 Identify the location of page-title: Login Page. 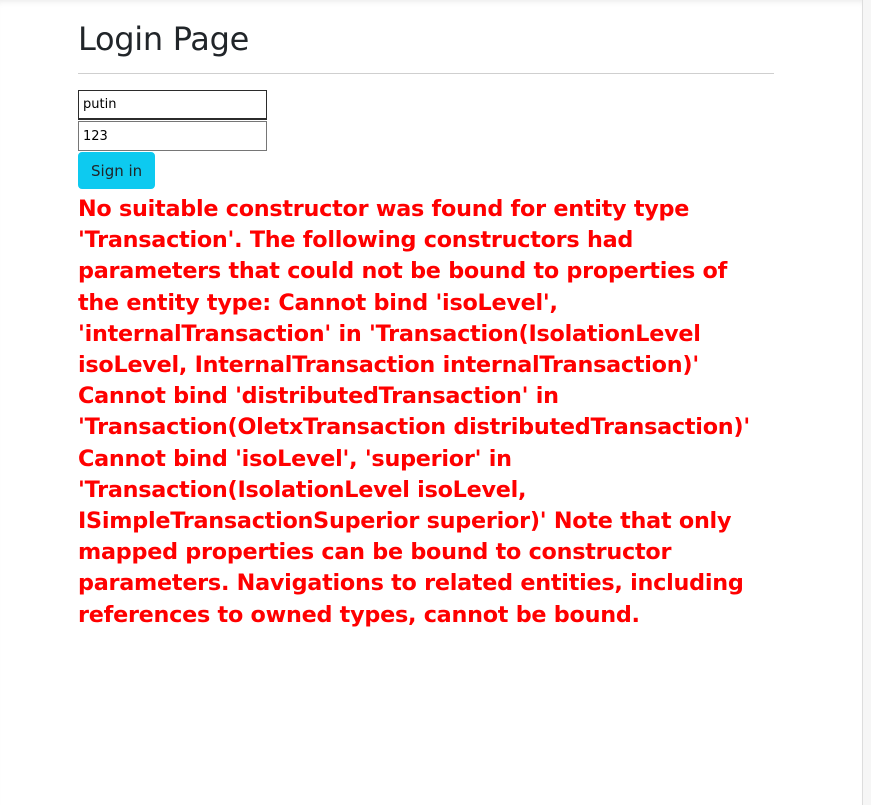
(163, 39).